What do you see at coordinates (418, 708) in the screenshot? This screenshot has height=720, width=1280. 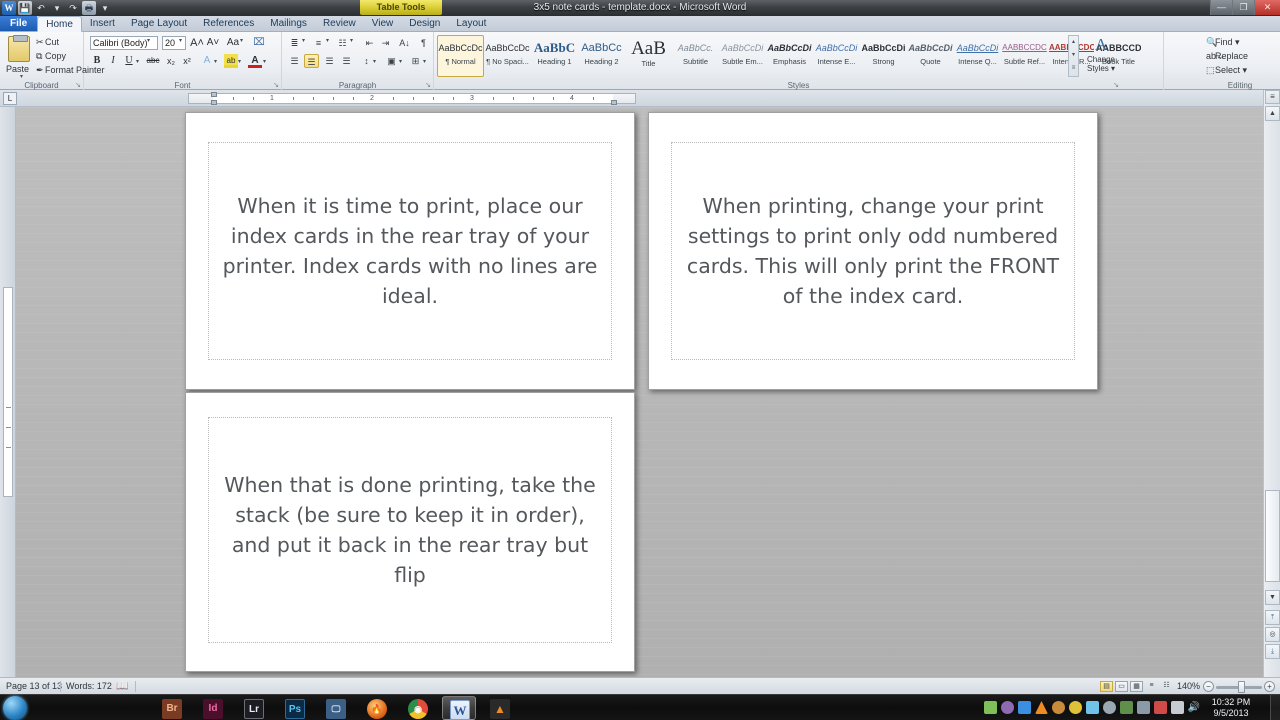 I see `taskbar-item-google-chrome: ◉` at bounding box center [418, 708].